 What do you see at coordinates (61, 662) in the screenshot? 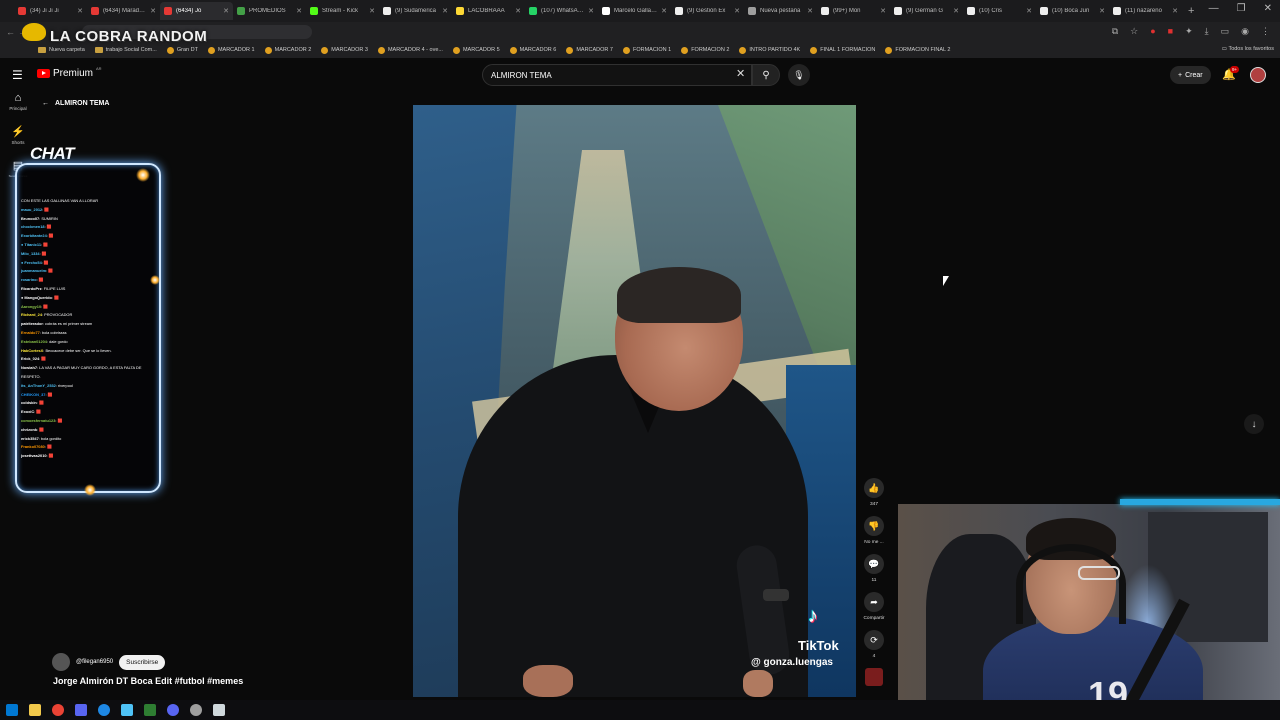
I see `channel-avatar` at bounding box center [61, 662].